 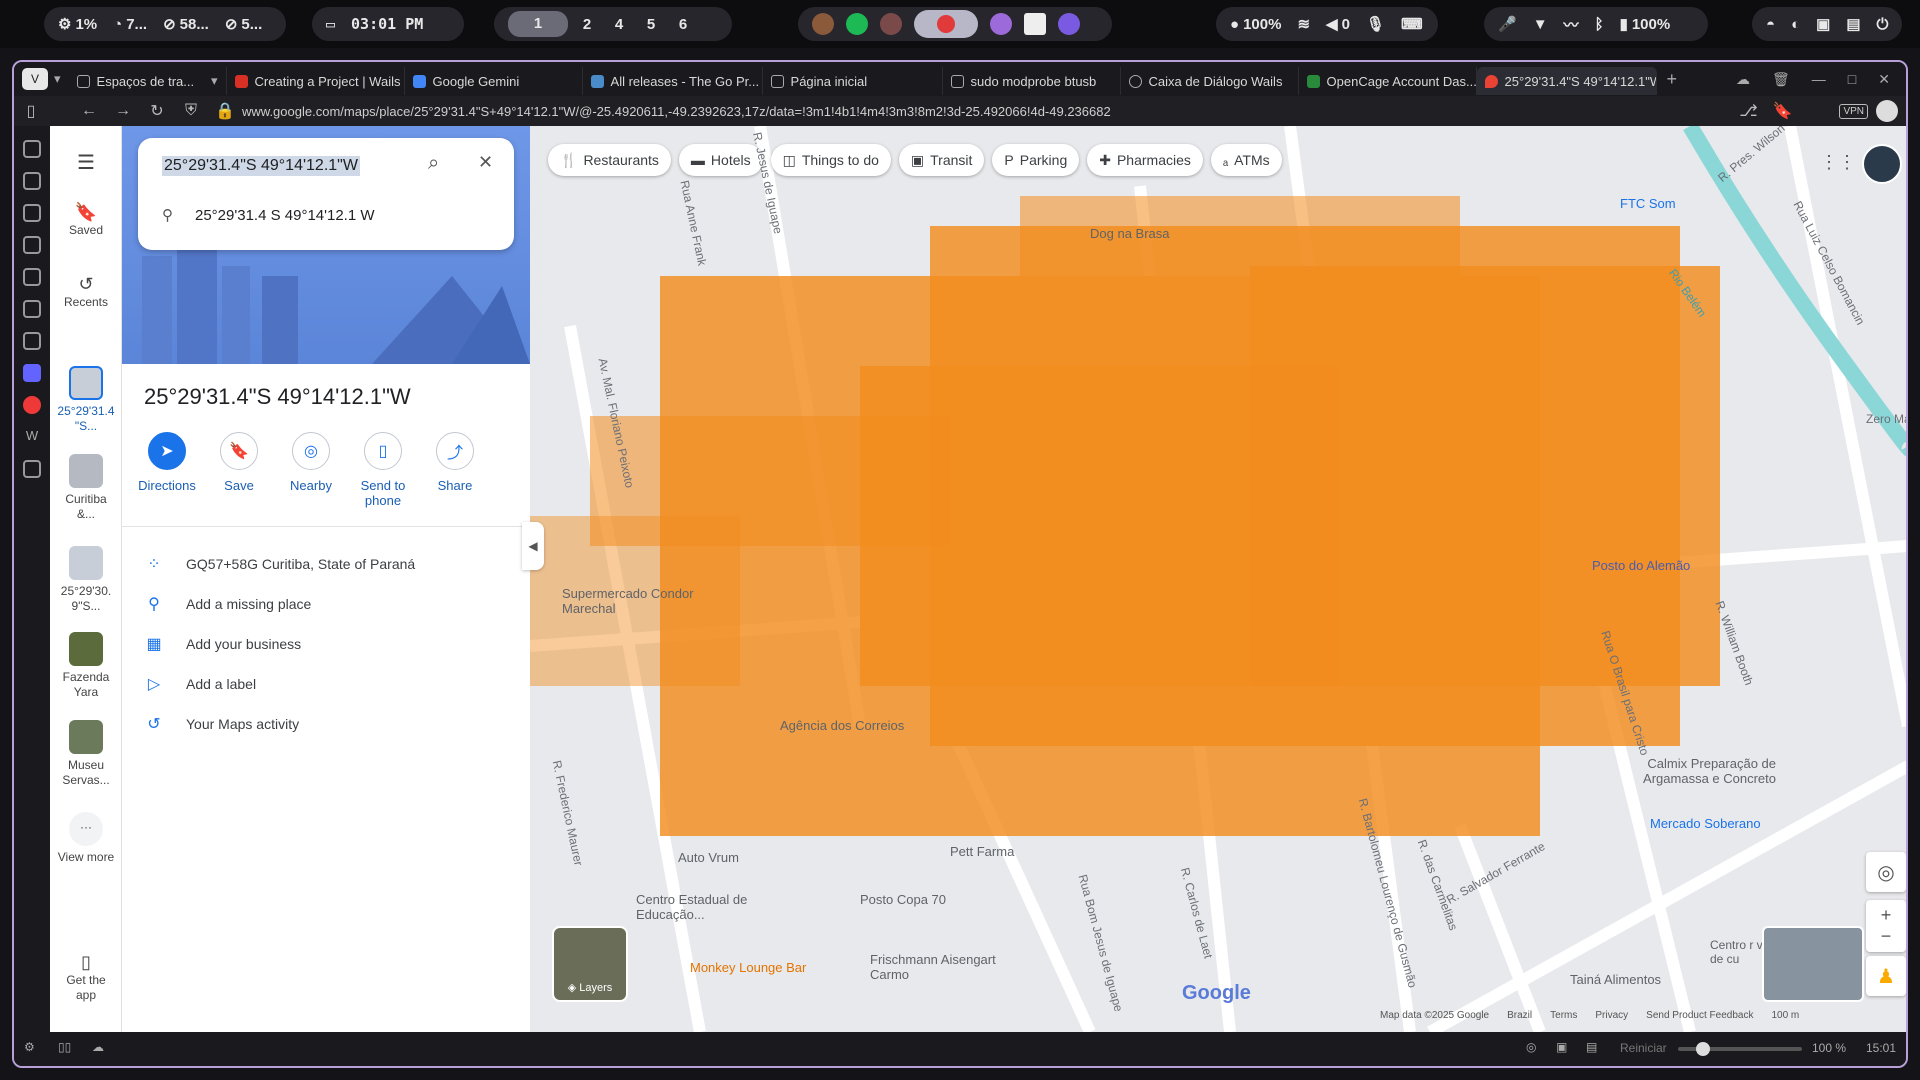 I want to click on chip-pharmacies: ✚ Pharmacies, so click(x=1145, y=160).